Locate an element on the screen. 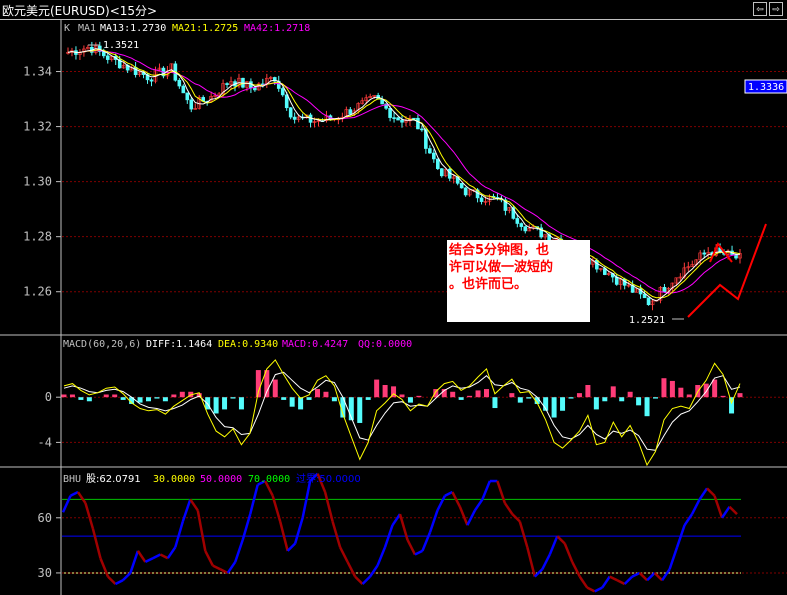  macd-axis-ticks: 0 -4 is located at coordinates (49, 419).